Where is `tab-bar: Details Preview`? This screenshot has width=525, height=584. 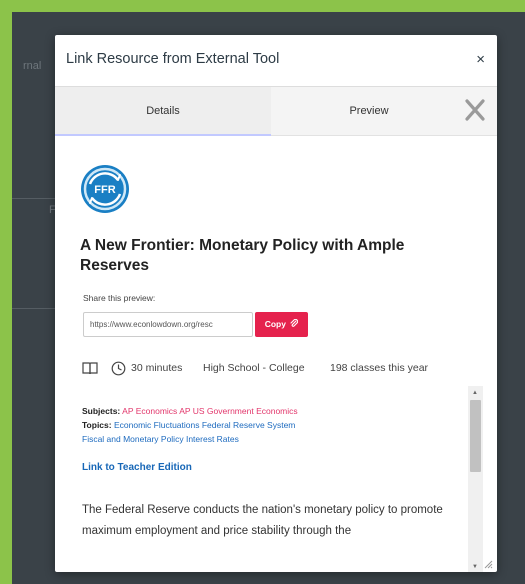
tab-bar: Details Preview is located at coordinates (276, 111).